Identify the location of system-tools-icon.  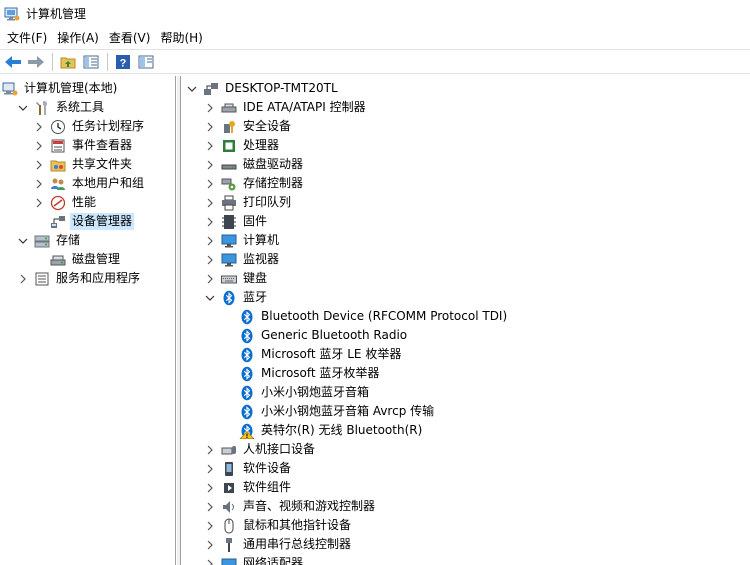
(42, 108).